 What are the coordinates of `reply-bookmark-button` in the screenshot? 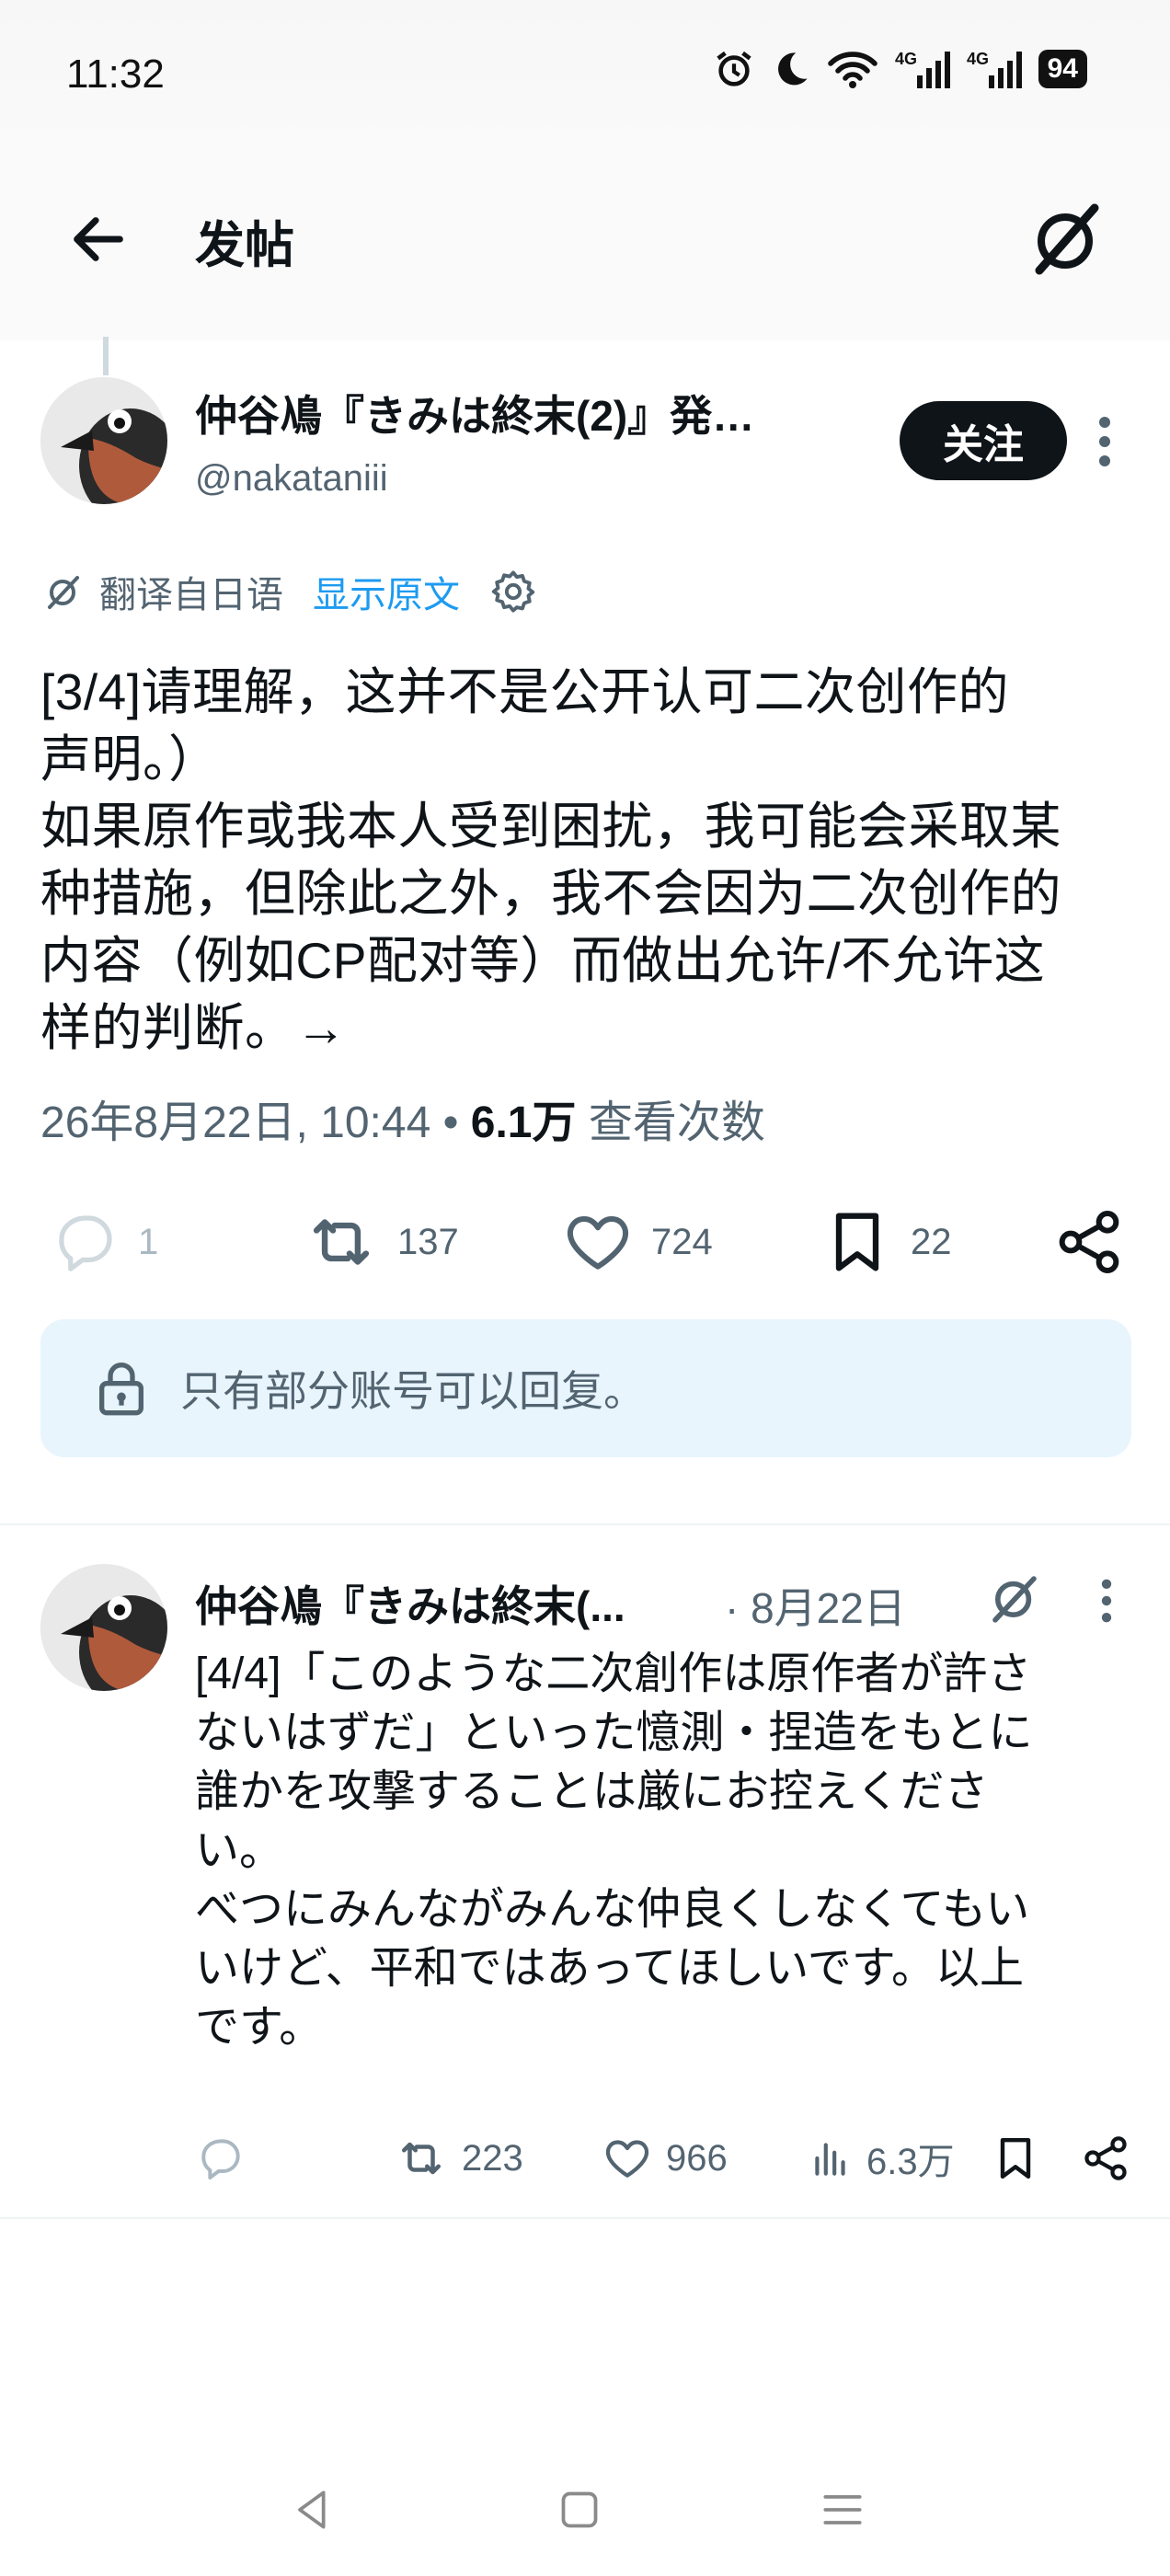 It's located at (1015, 2158).